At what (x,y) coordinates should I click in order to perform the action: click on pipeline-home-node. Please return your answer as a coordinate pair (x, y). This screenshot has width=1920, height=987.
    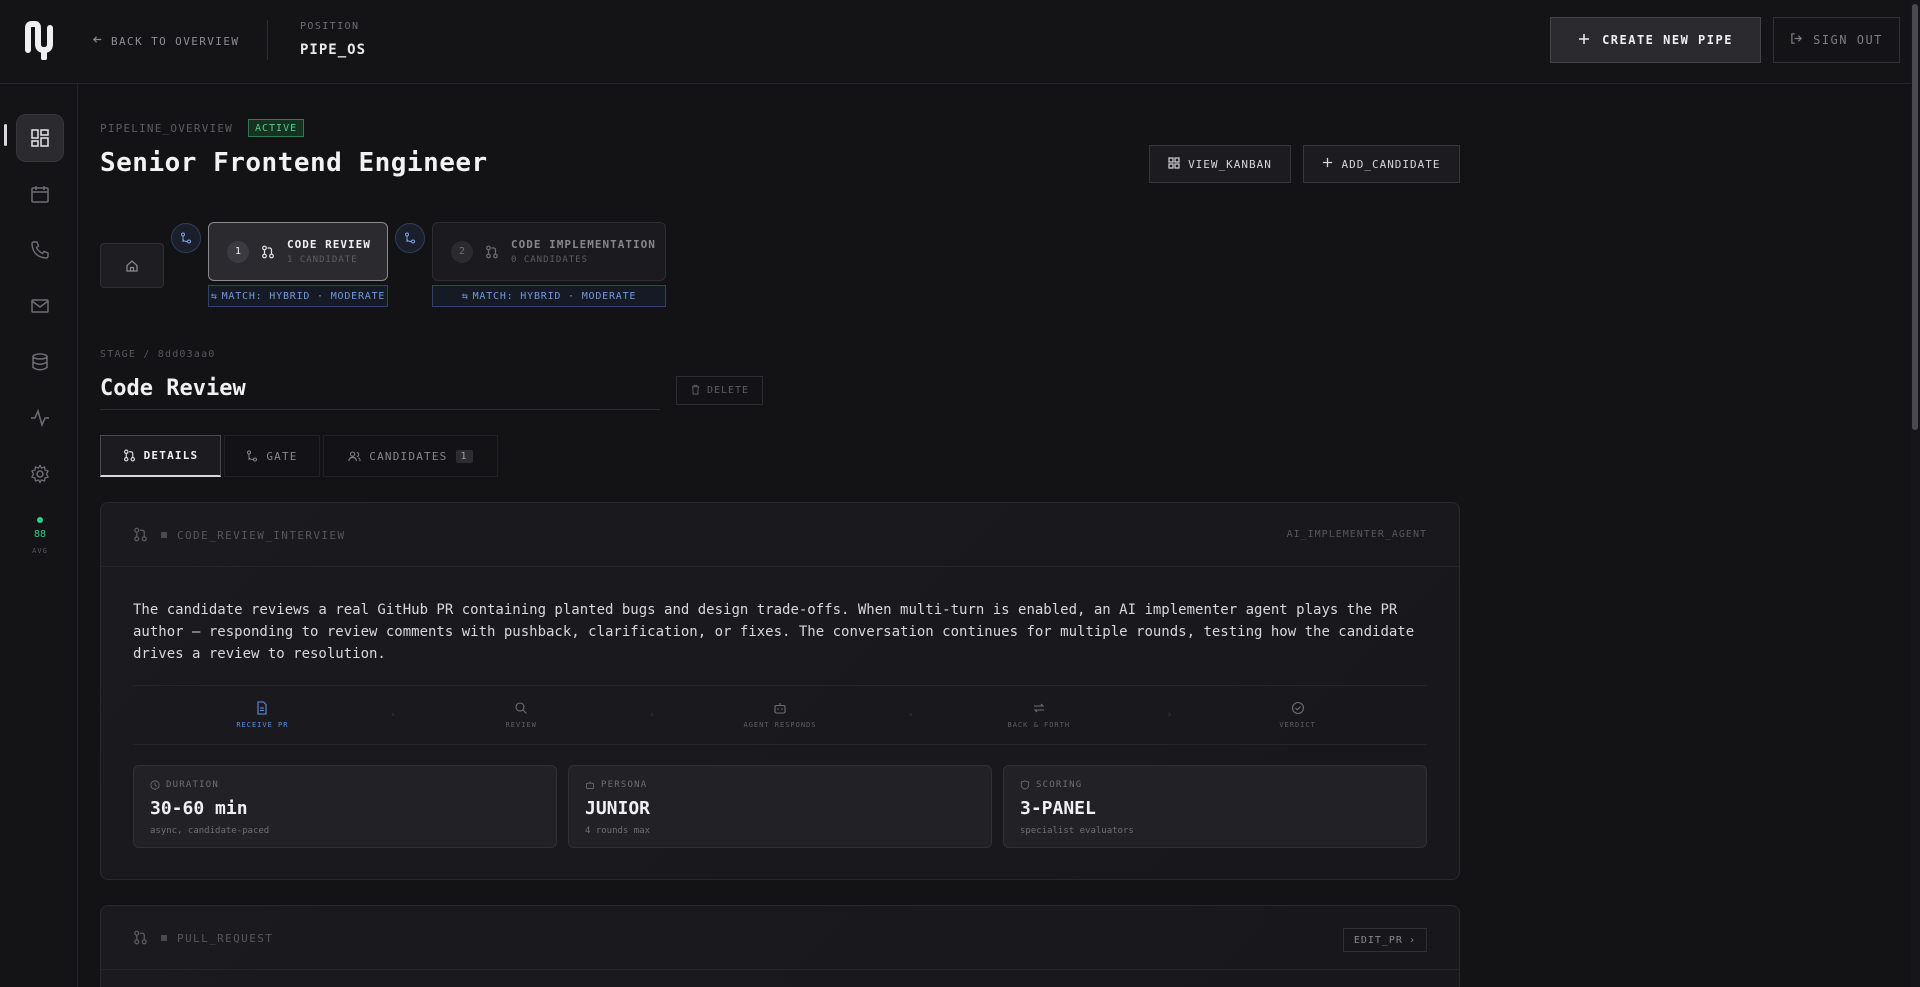
    Looking at the image, I should click on (132, 265).